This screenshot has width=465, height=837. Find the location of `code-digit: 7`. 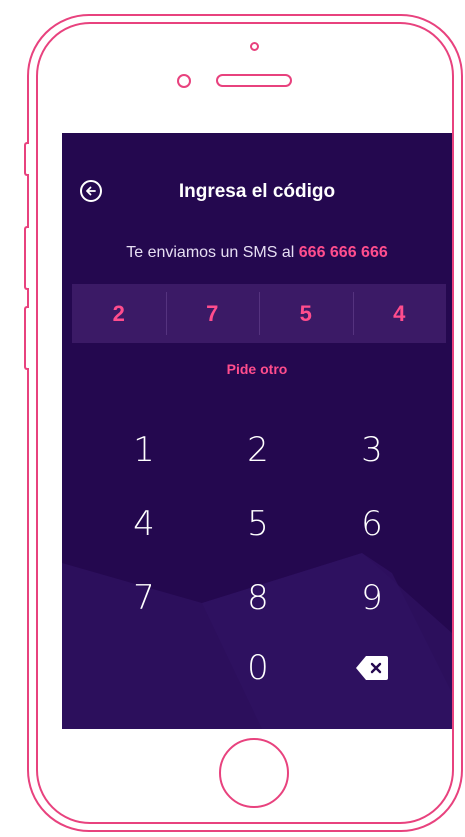

code-digit: 7 is located at coordinates (212, 313).